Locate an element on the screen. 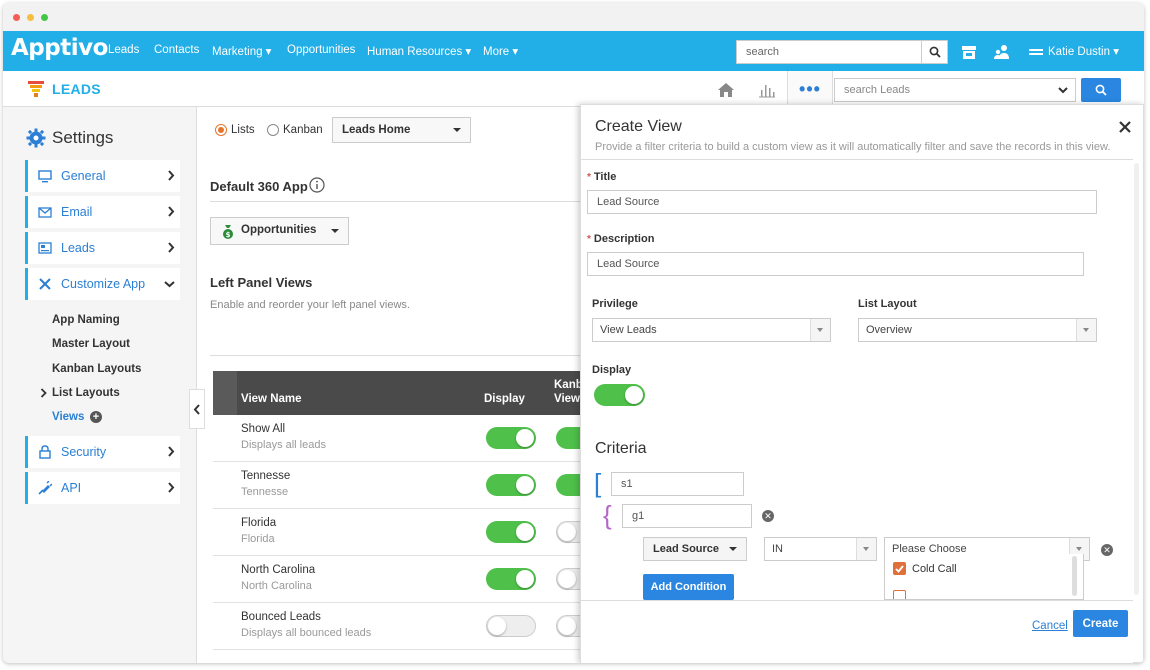 This screenshot has width=1150, height=670. create-button: Create is located at coordinates (1100, 623).